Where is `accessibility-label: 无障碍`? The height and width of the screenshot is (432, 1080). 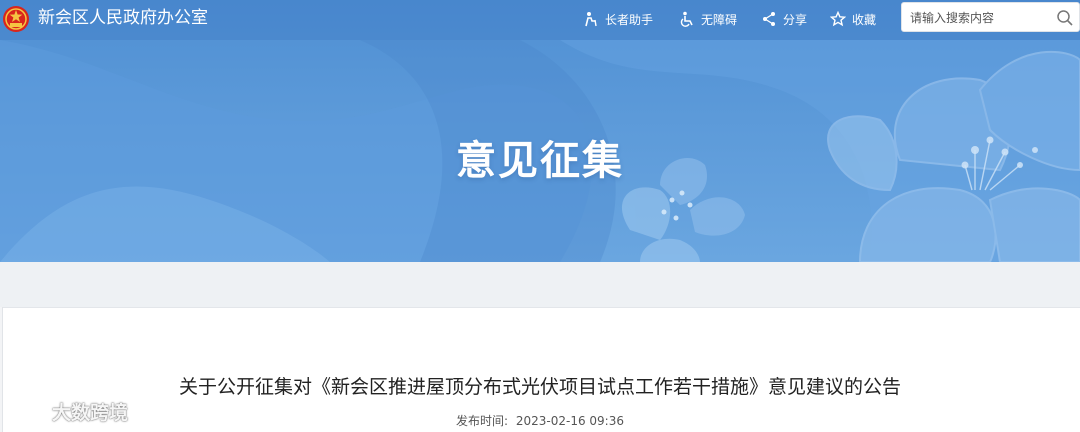
accessibility-label: 无障碍 is located at coordinates (719, 19).